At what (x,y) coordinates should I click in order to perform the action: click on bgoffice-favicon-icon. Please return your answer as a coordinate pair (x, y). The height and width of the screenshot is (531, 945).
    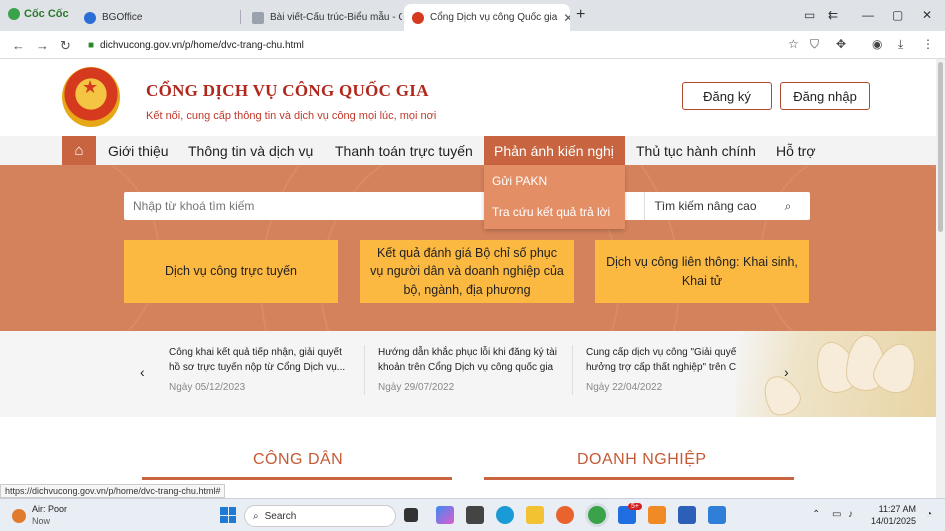
    Looking at the image, I should click on (90, 17).